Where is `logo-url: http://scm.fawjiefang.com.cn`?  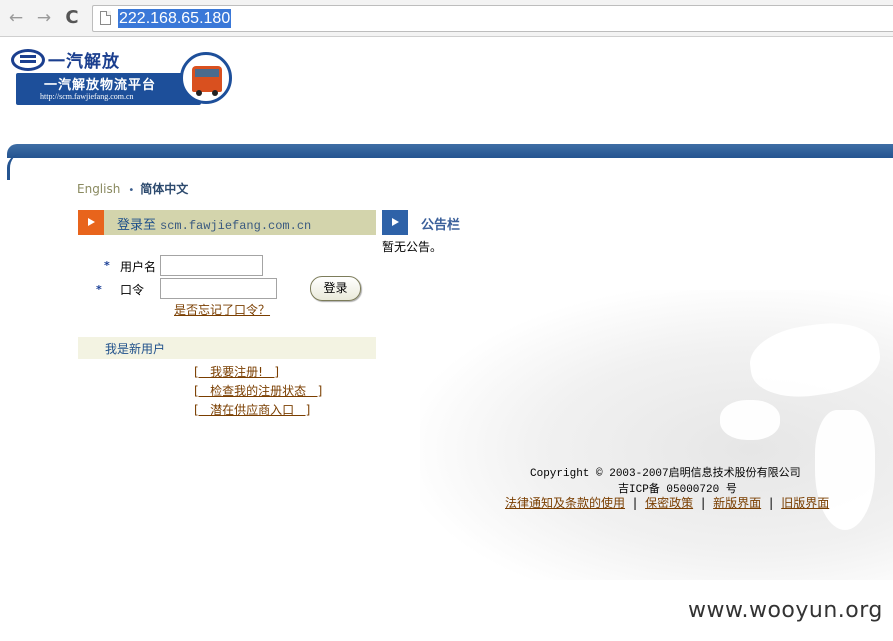 logo-url: http://scm.fawjiefang.com.cn is located at coordinates (87, 96).